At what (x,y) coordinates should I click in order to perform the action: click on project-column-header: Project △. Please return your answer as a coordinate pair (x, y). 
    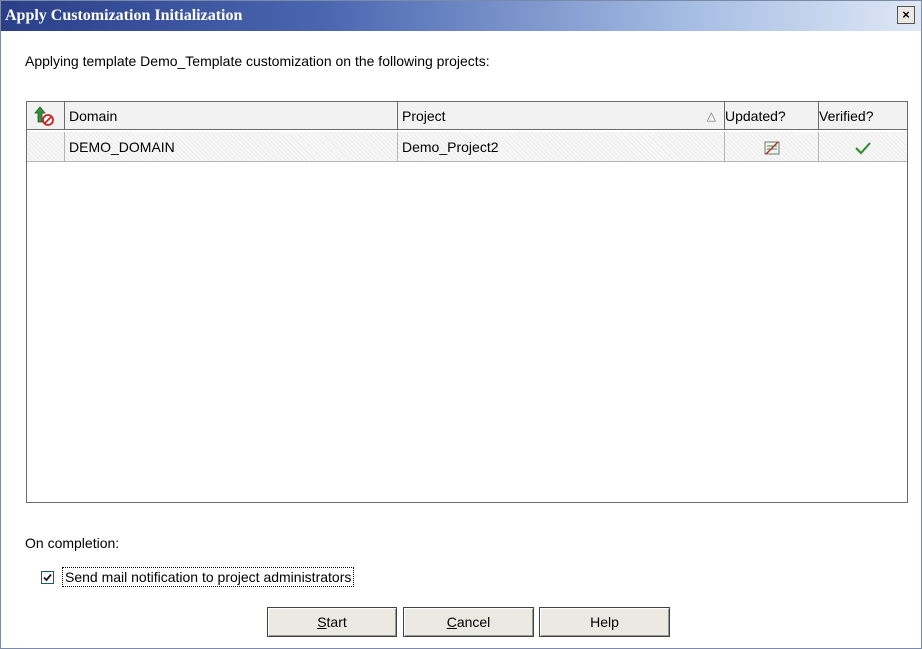
    Looking at the image, I should click on (561, 116).